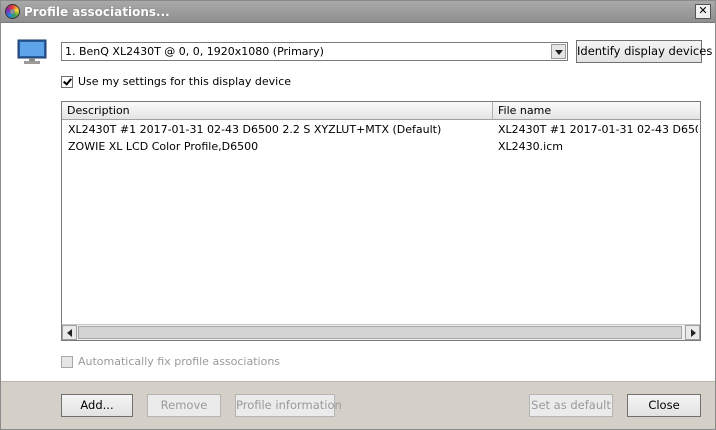  What do you see at coordinates (558, 51) in the screenshot?
I see `chevron-down-icon` at bounding box center [558, 51].